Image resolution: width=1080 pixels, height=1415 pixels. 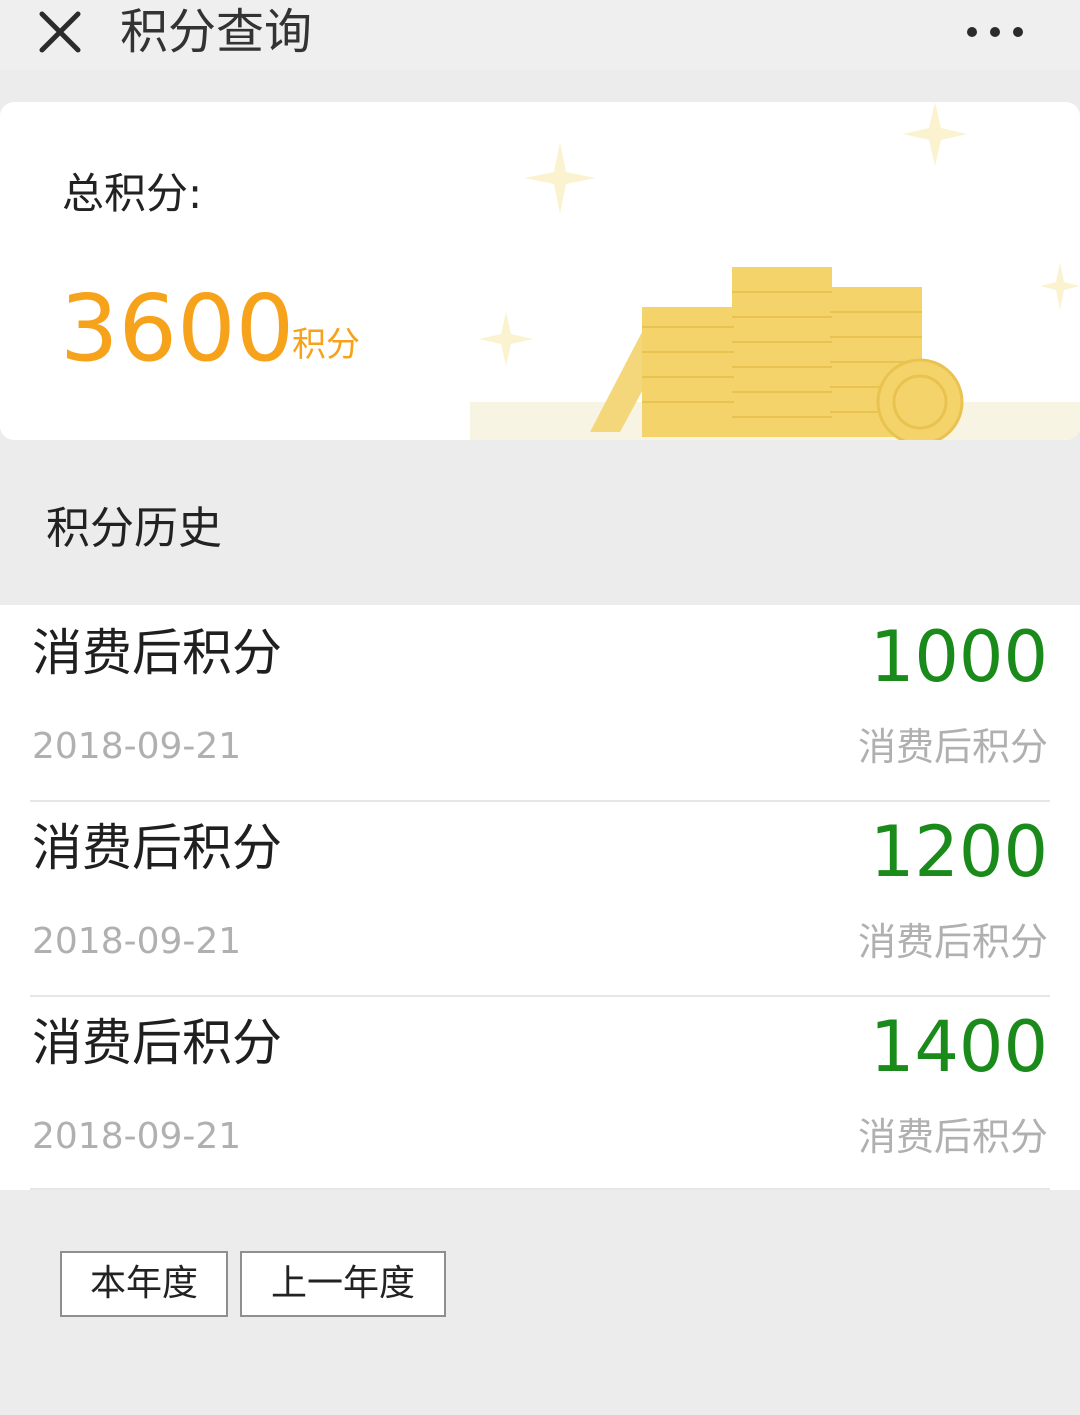 What do you see at coordinates (177, 328) in the screenshot?
I see `total-points-value: 3600` at bounding box center [177, 328].